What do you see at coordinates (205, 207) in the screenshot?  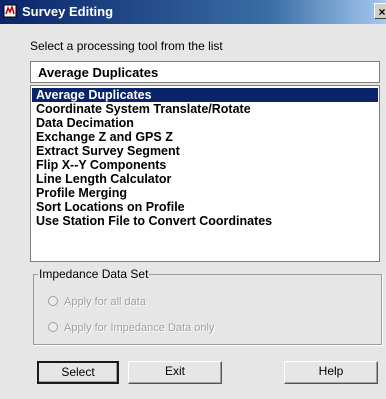 I see `list-item-sort-locations: Sort Locations on Profile` at bounding box center [205, 207].